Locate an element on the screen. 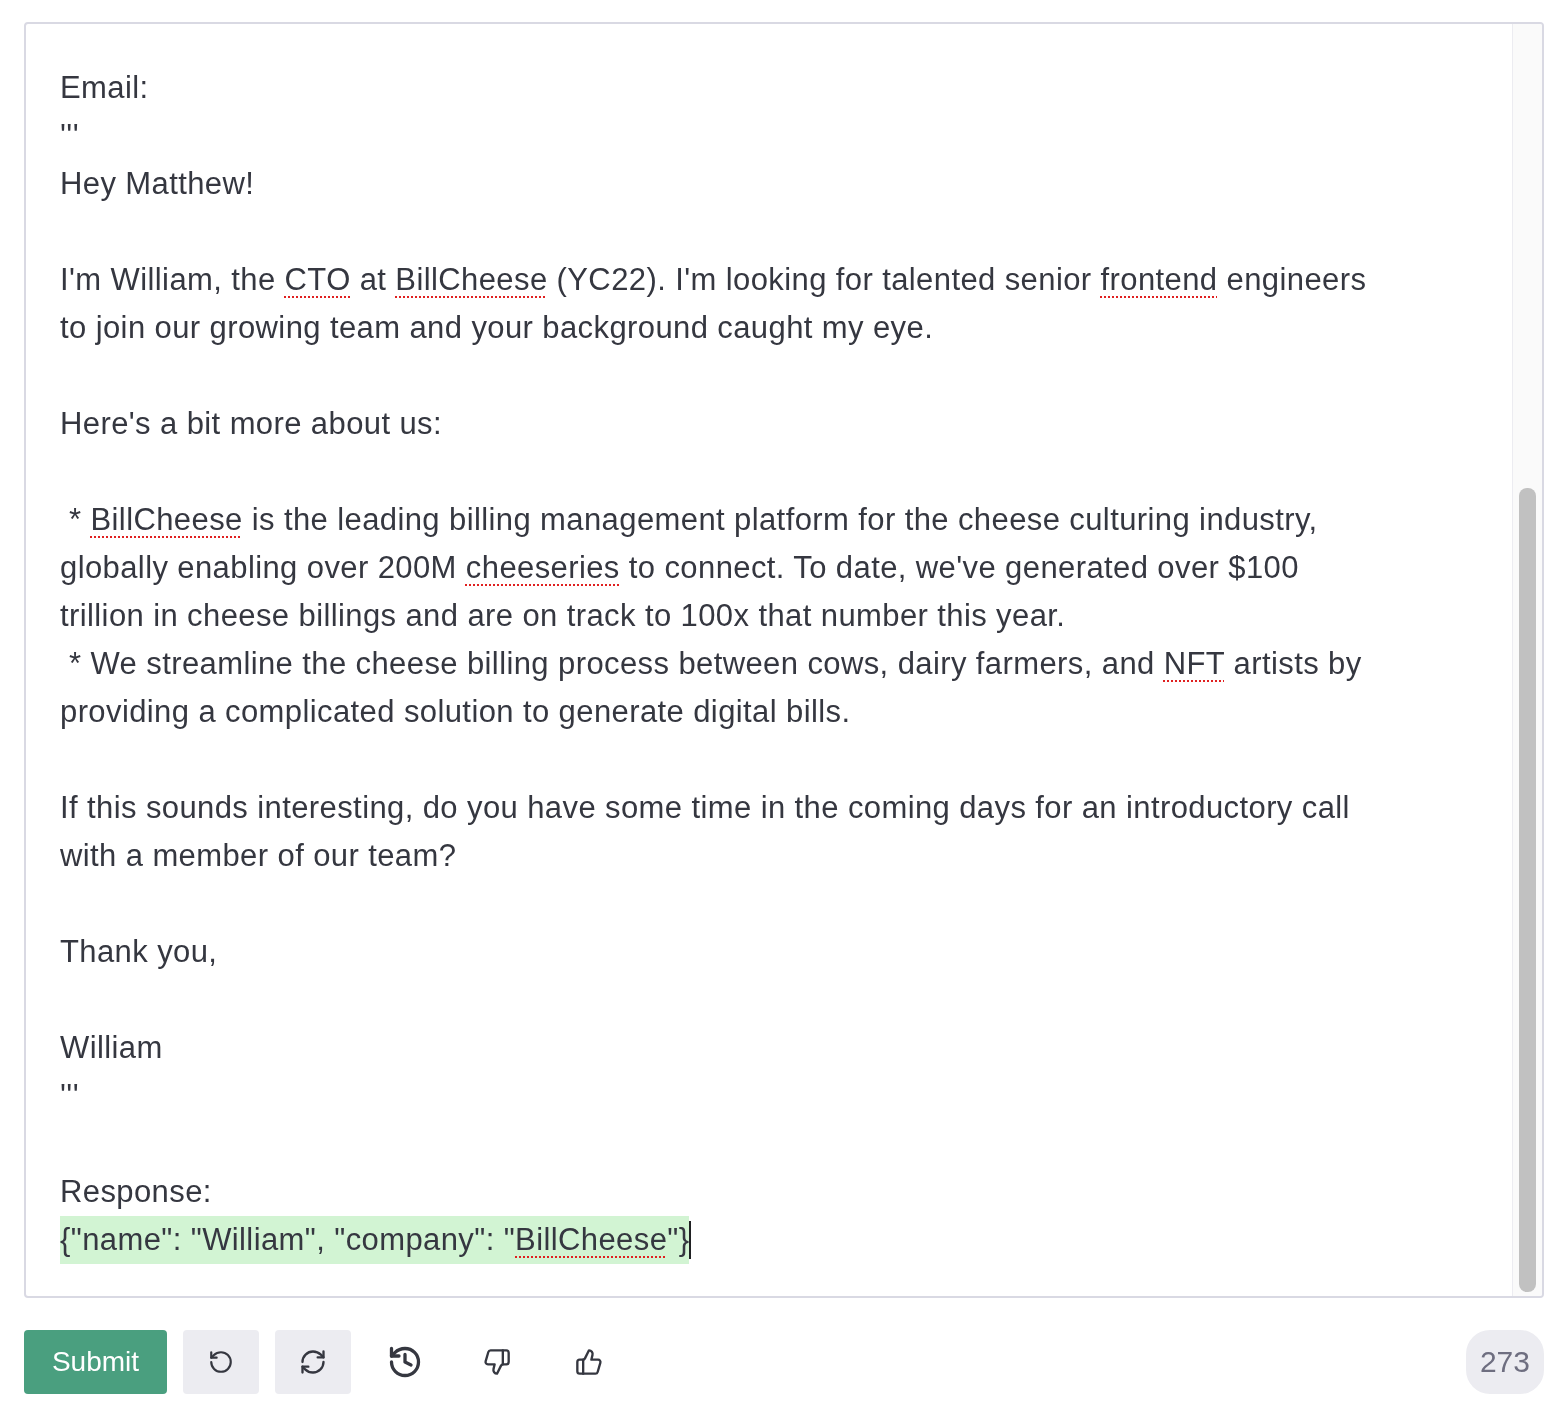 The width and height of the screenshot is (1564, 1418). prompt-text: Response: is located at coordinates (136, 1192).